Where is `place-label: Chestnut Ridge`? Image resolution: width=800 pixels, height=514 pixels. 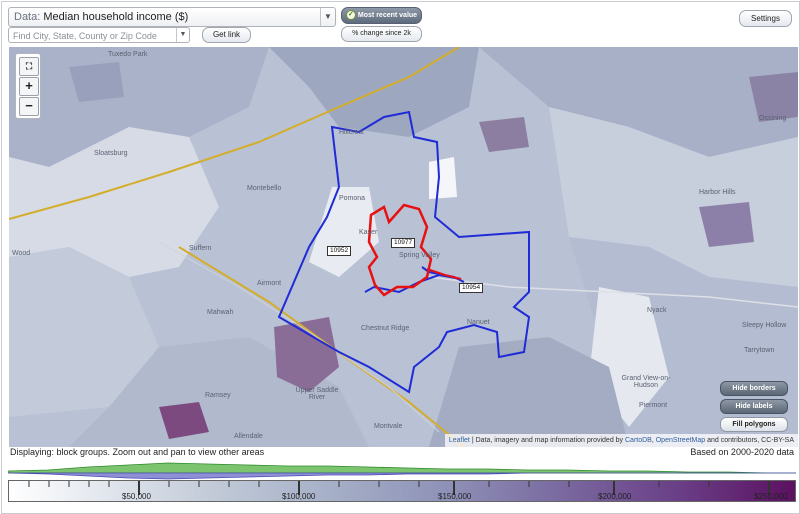 place-label: Chestnut Ridge is located at coordinates (385, 328).